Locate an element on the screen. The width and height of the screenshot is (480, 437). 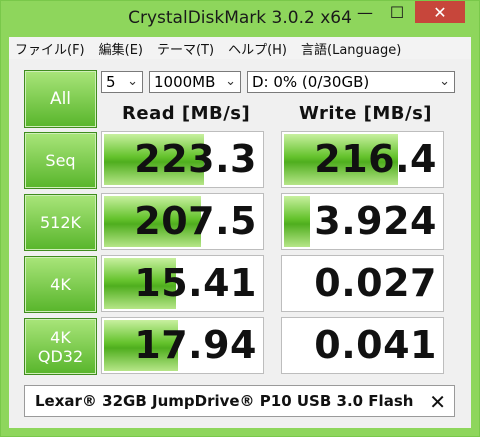
menu-edit: 編集(E) is located at coordinates (122, 48).